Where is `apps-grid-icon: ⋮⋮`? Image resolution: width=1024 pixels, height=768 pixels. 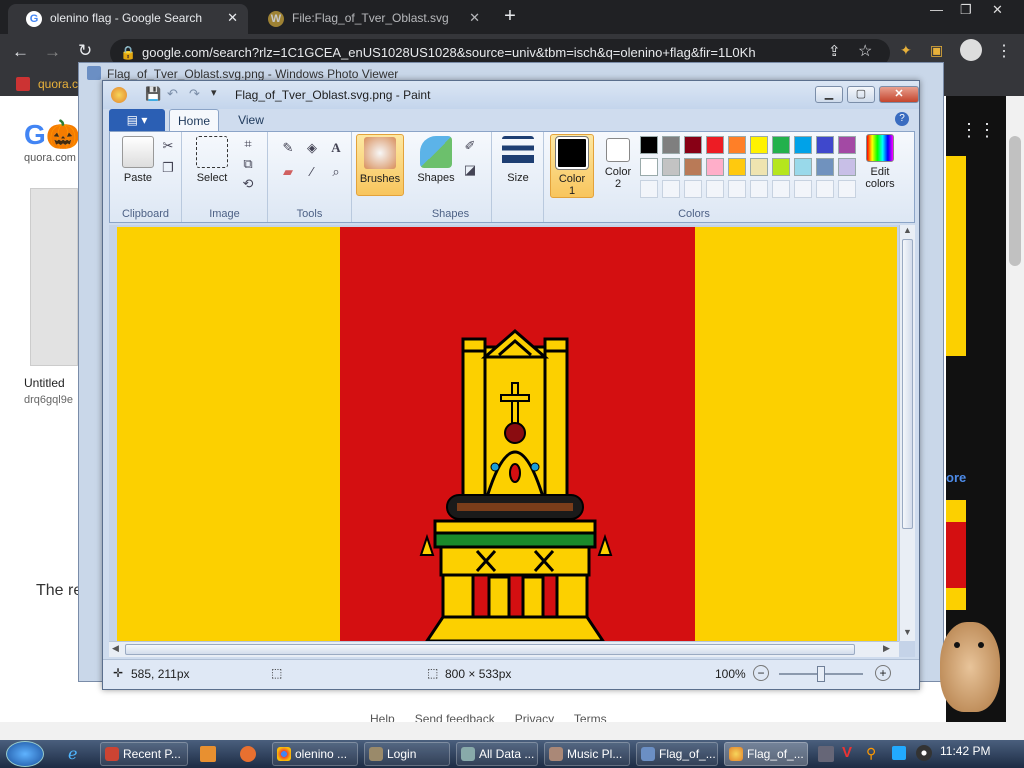 apps-grid-icon: ⋮⋮ is located at coordinates (978, 130).